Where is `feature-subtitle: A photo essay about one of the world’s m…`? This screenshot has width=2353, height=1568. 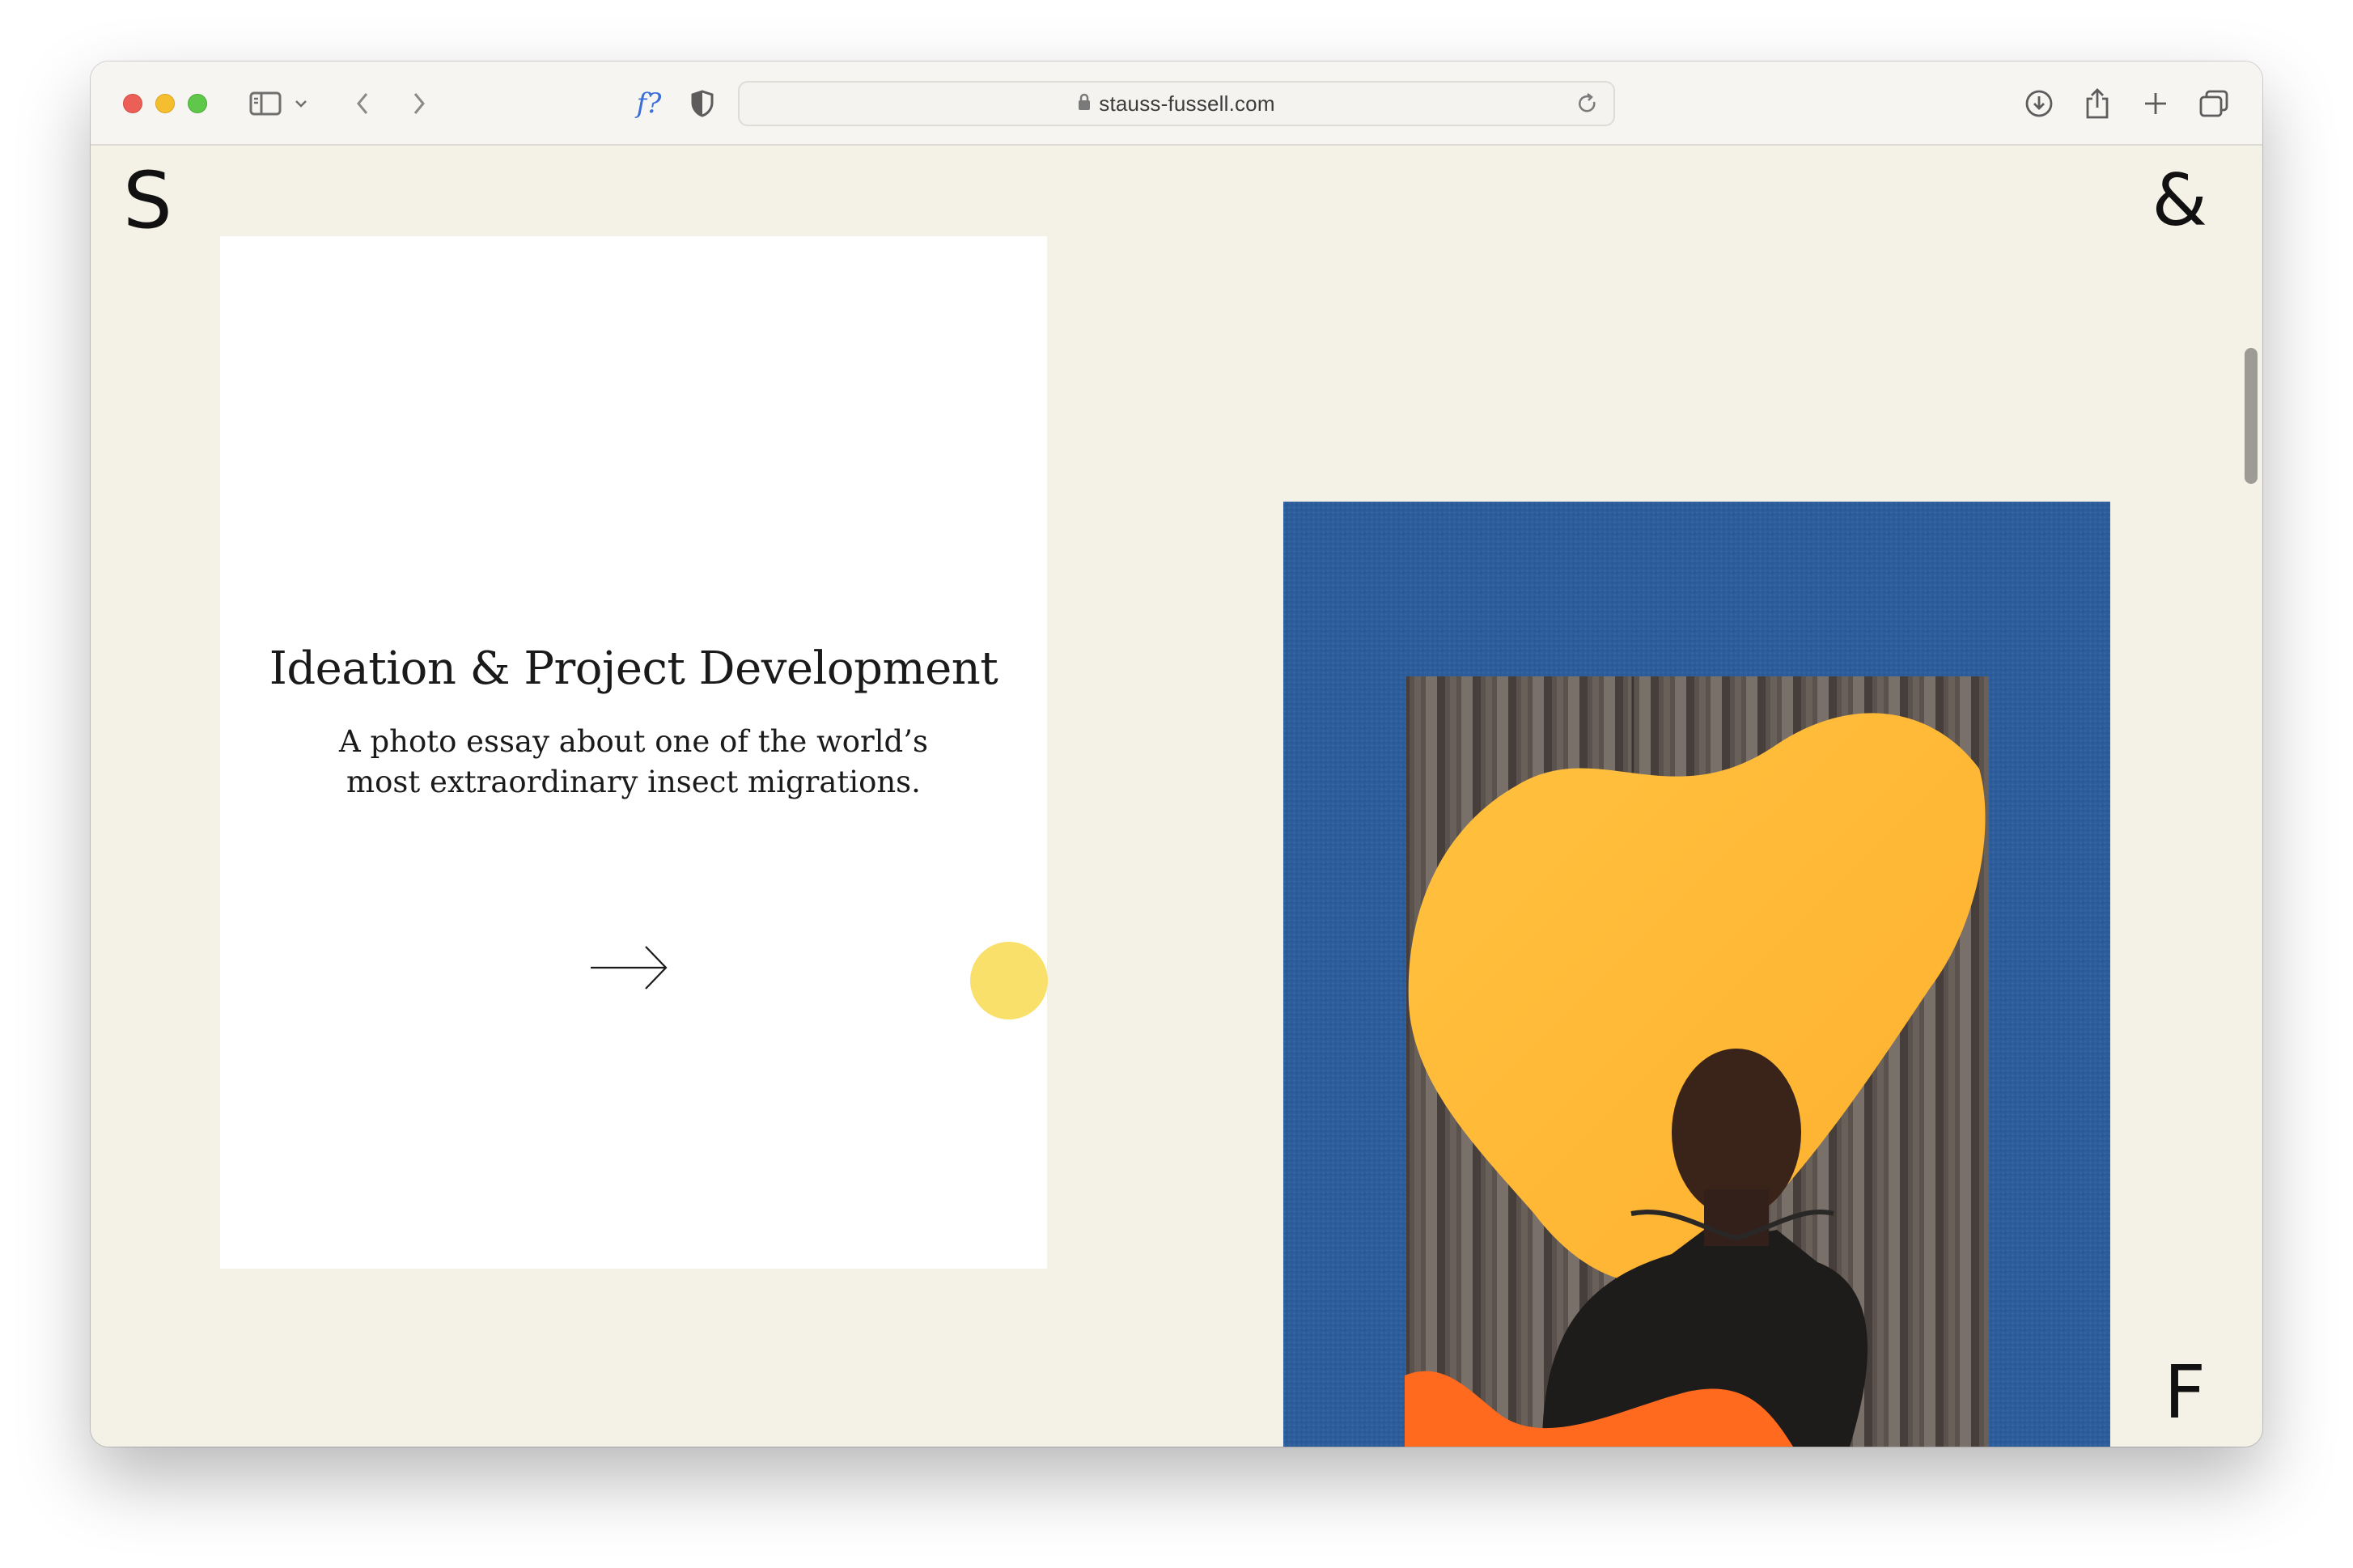 feature-subtitle: A photo essay about one of the world’s m… is located at coordinates (633, 762).